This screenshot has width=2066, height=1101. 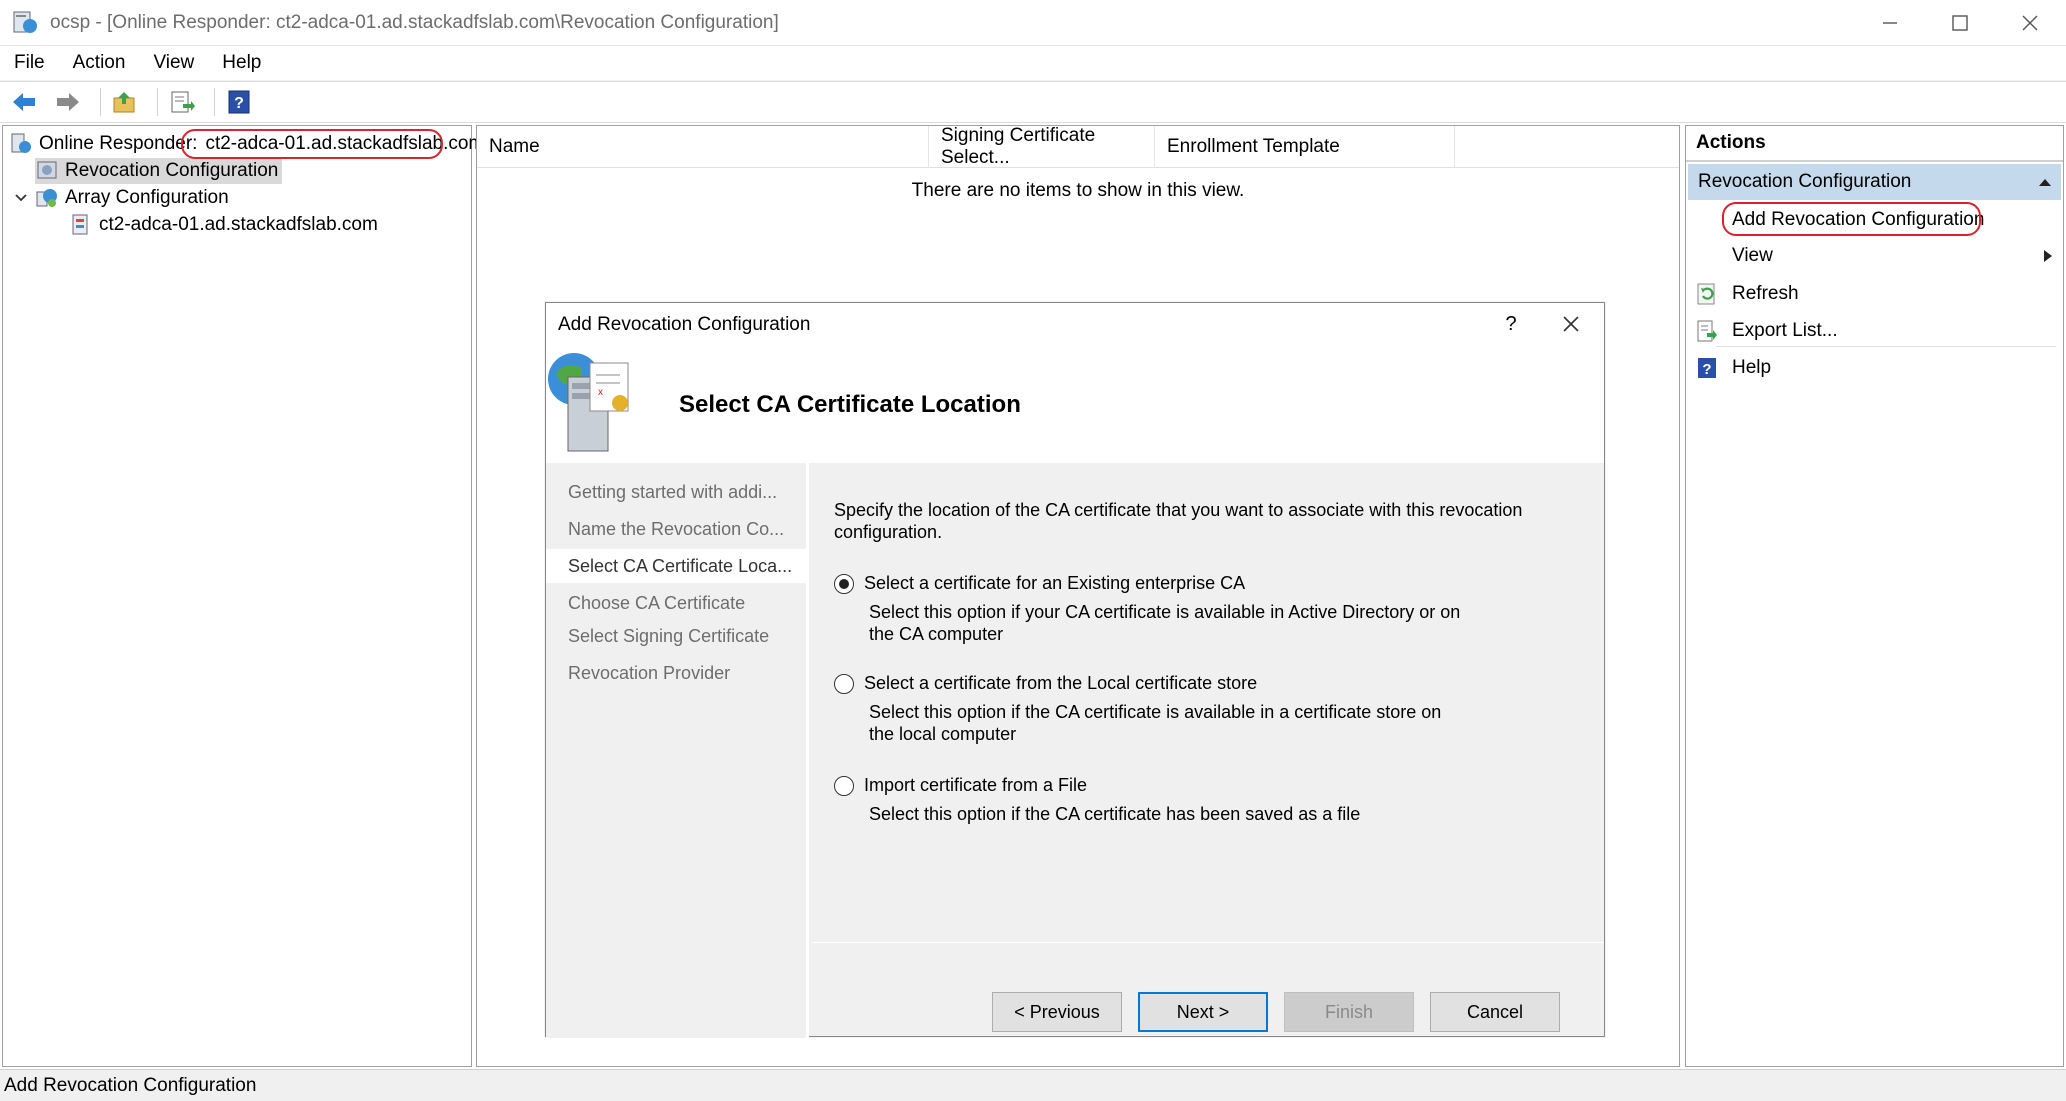 I want to click on tree-item-array-configuration: Array Configuration, so click(x=121, y=198).